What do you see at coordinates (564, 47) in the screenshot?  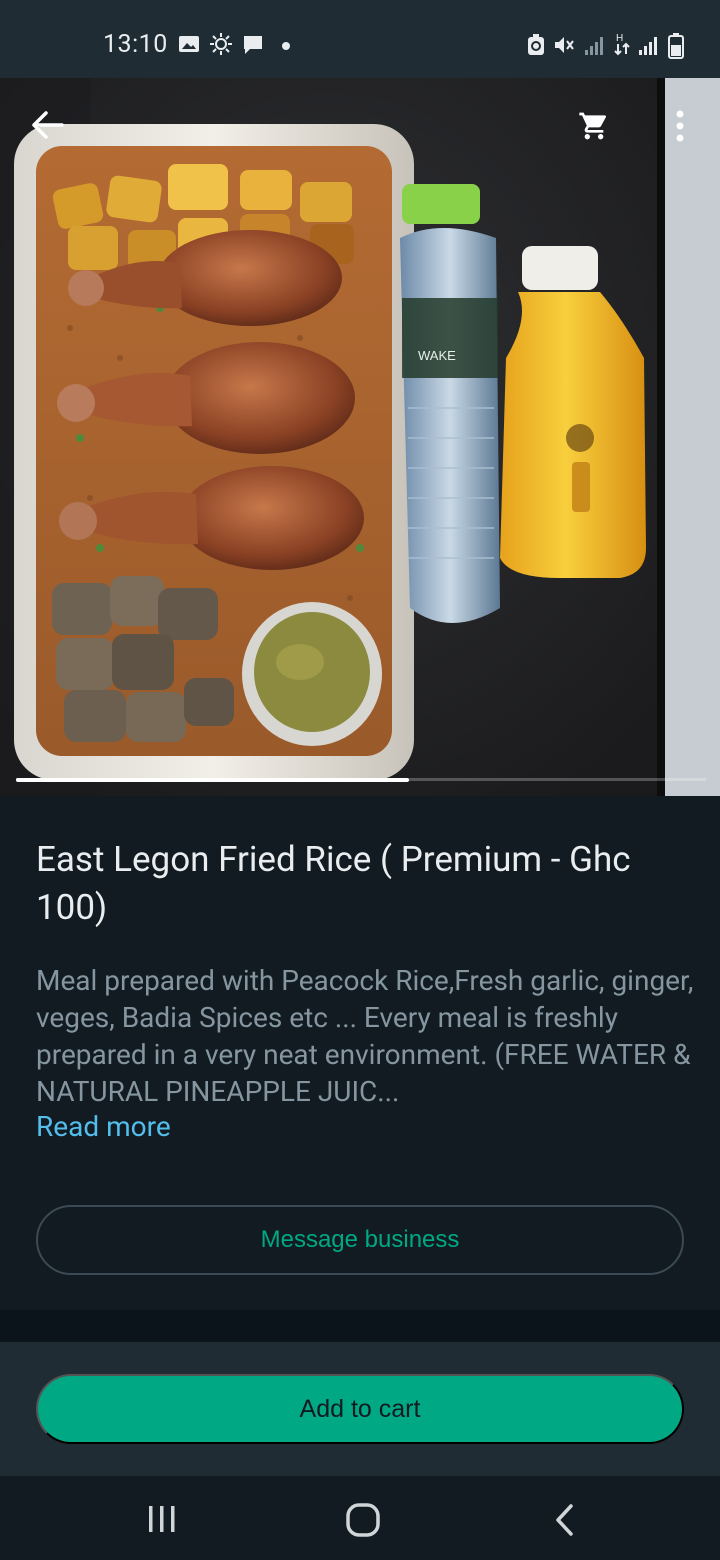 I see `mute-icon` at bounding box center [564, 47].